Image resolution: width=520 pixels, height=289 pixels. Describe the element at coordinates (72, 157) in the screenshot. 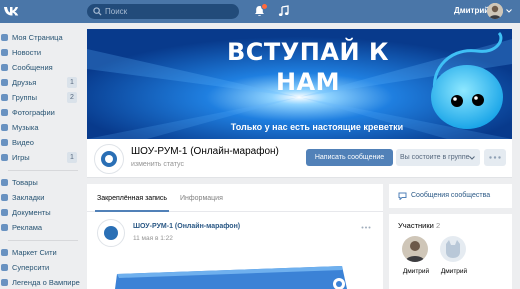

I see `games-count-badge: 1` at that location.